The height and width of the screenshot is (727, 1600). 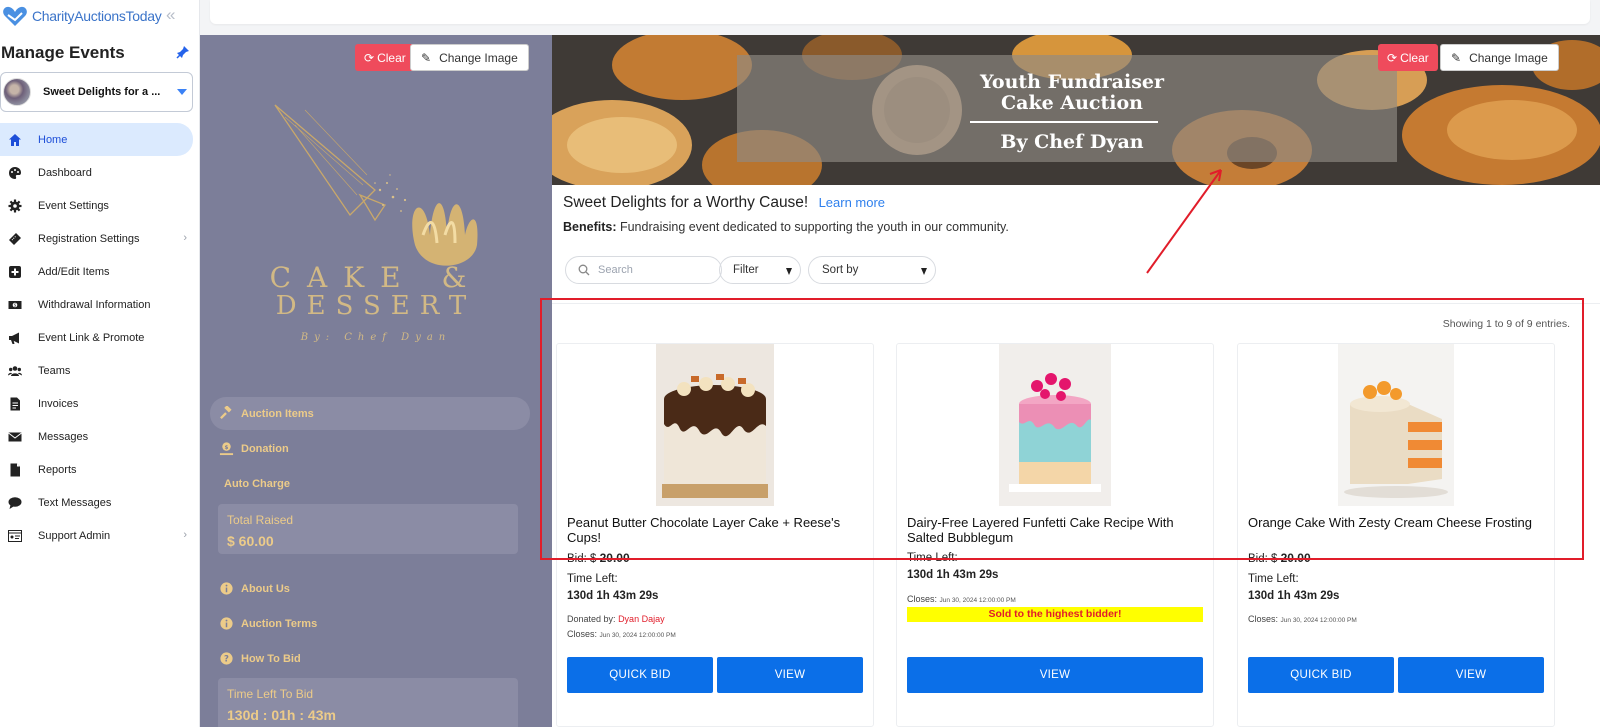 What do you see at coordinates (96, 535) in the screenshot?
I see `sidebar-item-support-admin: Support Admin ›` at bounding box center [96, 535].